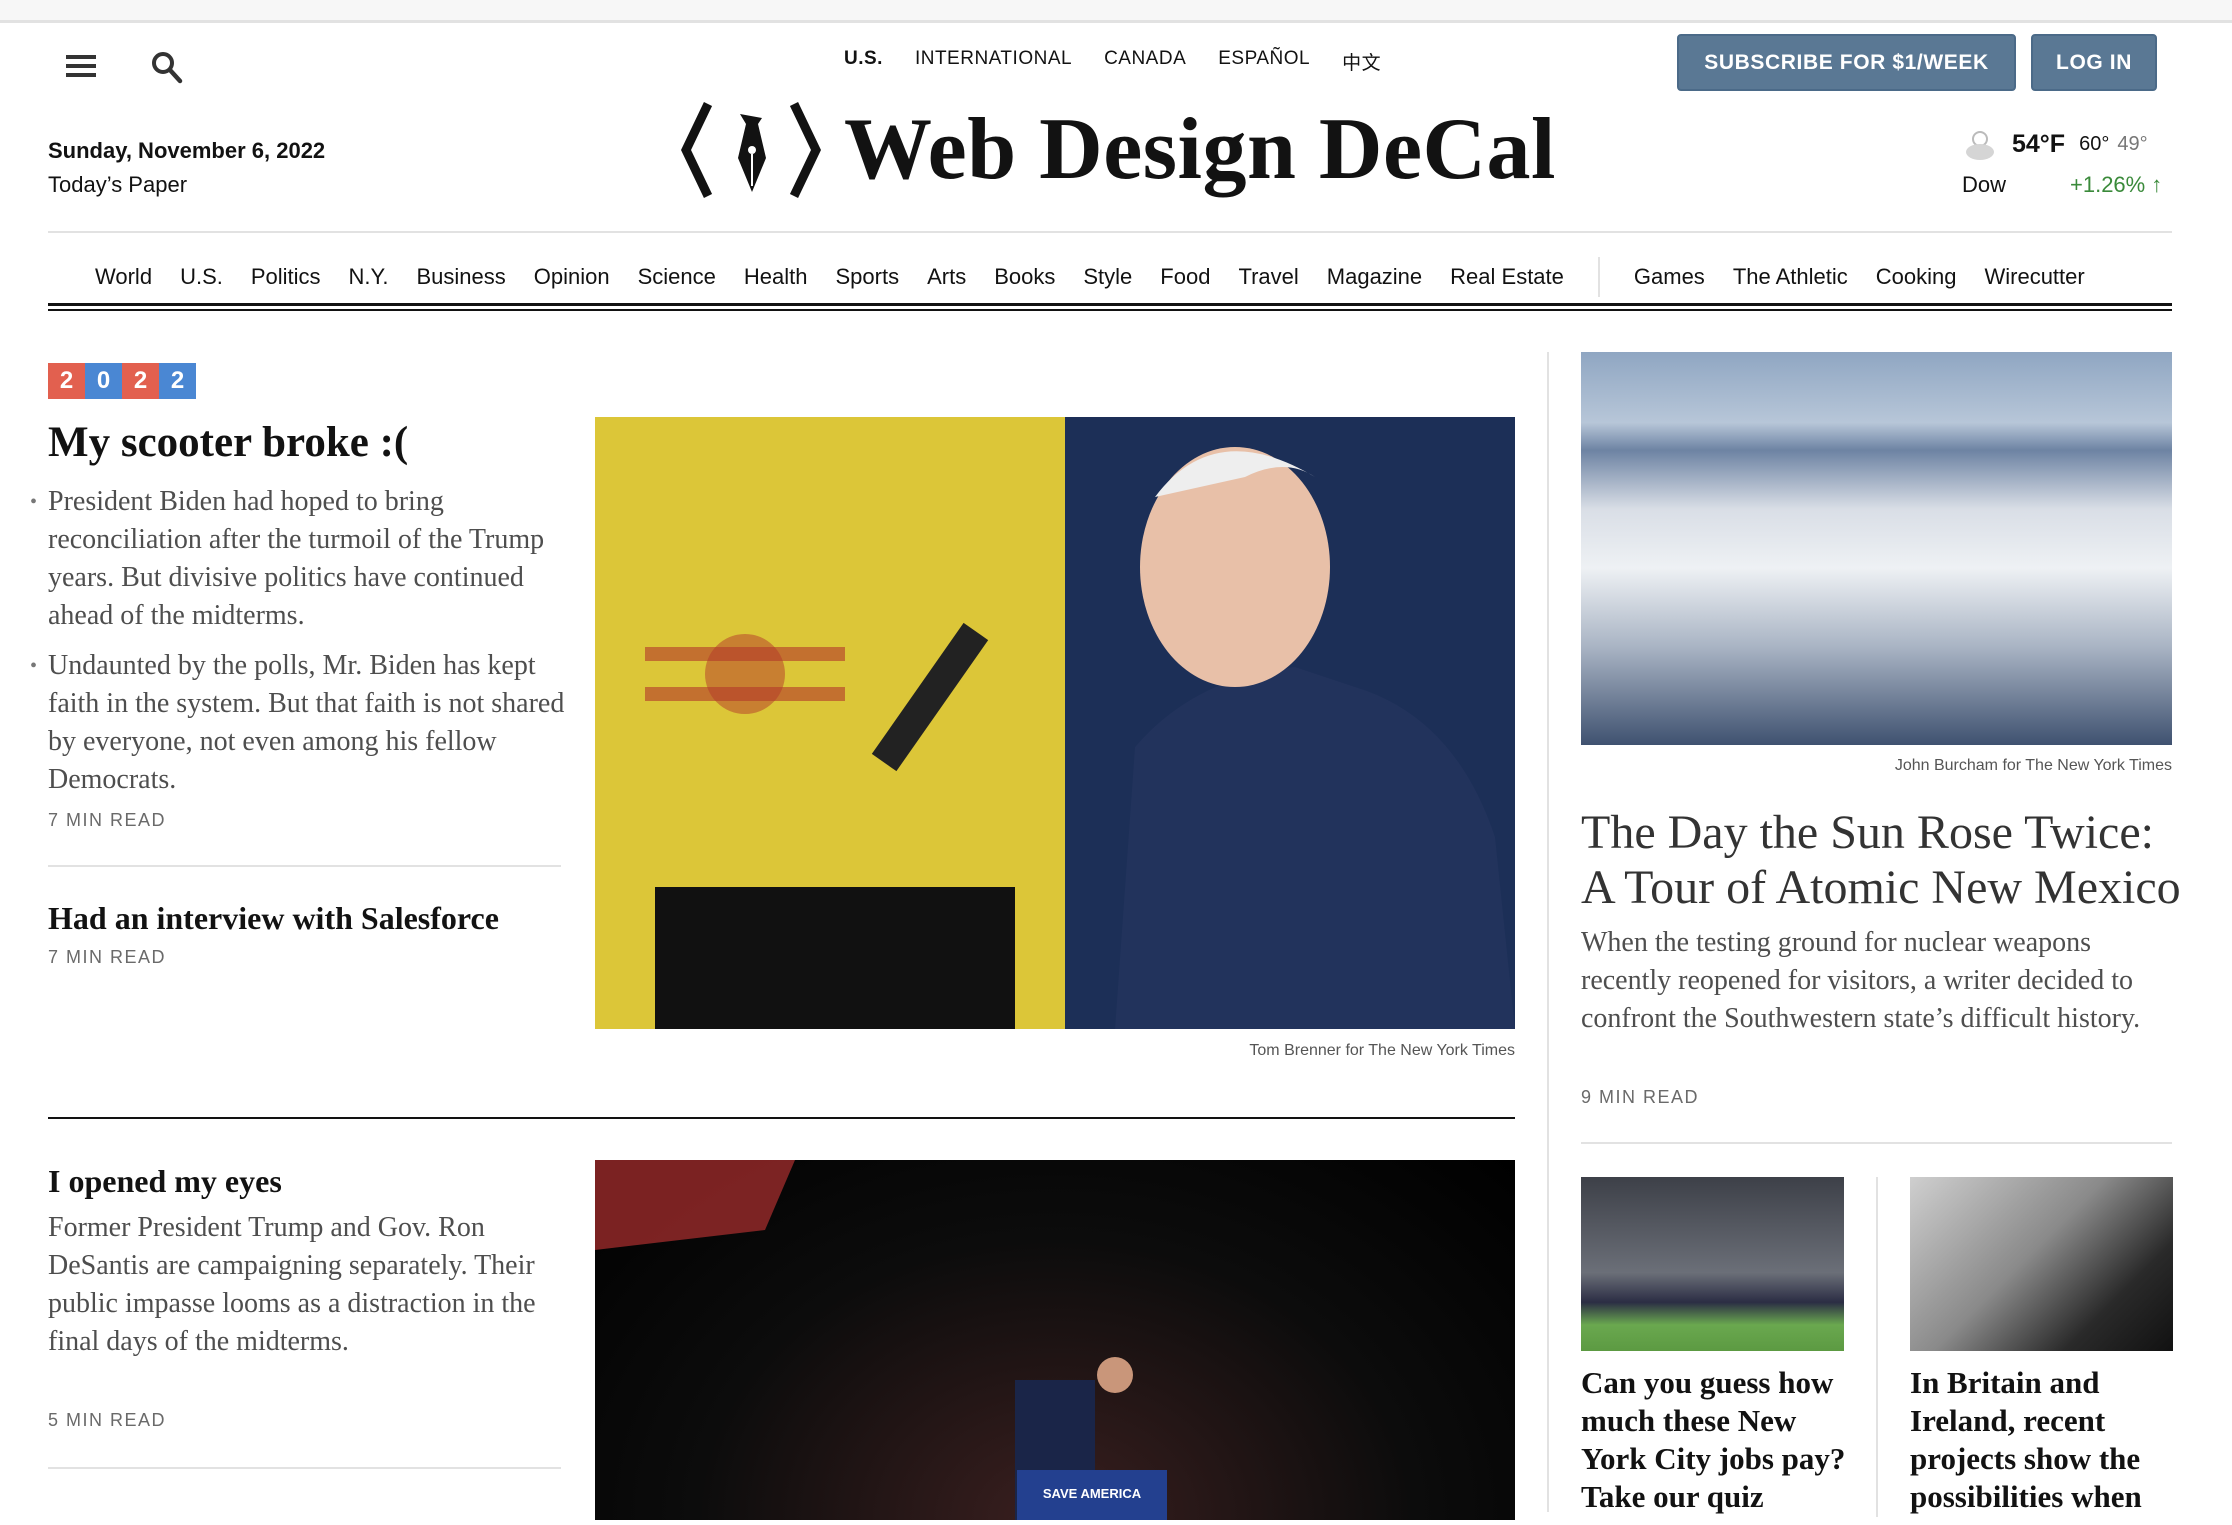 Image resolution: width=2232 pixels, height=1525 pixels. Describe the element at coordinates (1092, 1493) in the screenshot. I see `save-america-sign: SAVE AMERICA` at that location.